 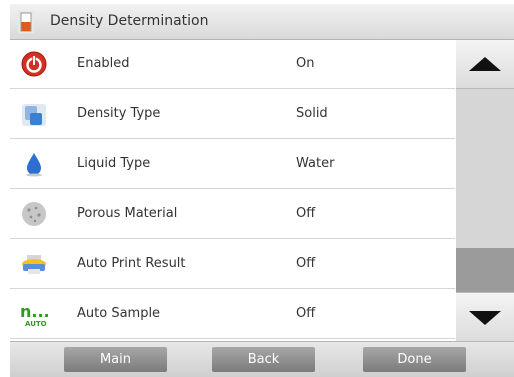 What do you see at coordinates (34, 165) in the screenshot?
I see `water-drop-icon` at bounding box center [34, 165].